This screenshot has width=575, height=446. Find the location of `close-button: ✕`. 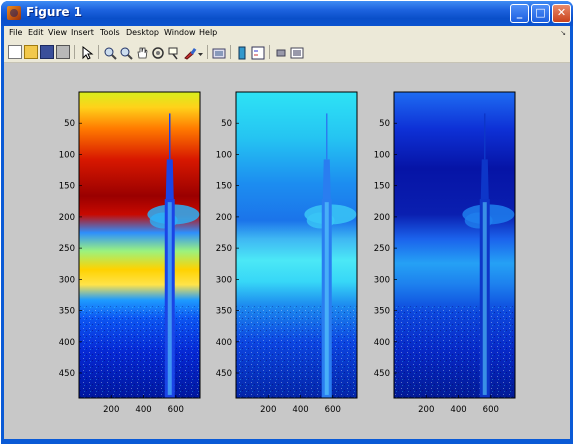

close-button: ✕ is located at coordinates (561, 13).